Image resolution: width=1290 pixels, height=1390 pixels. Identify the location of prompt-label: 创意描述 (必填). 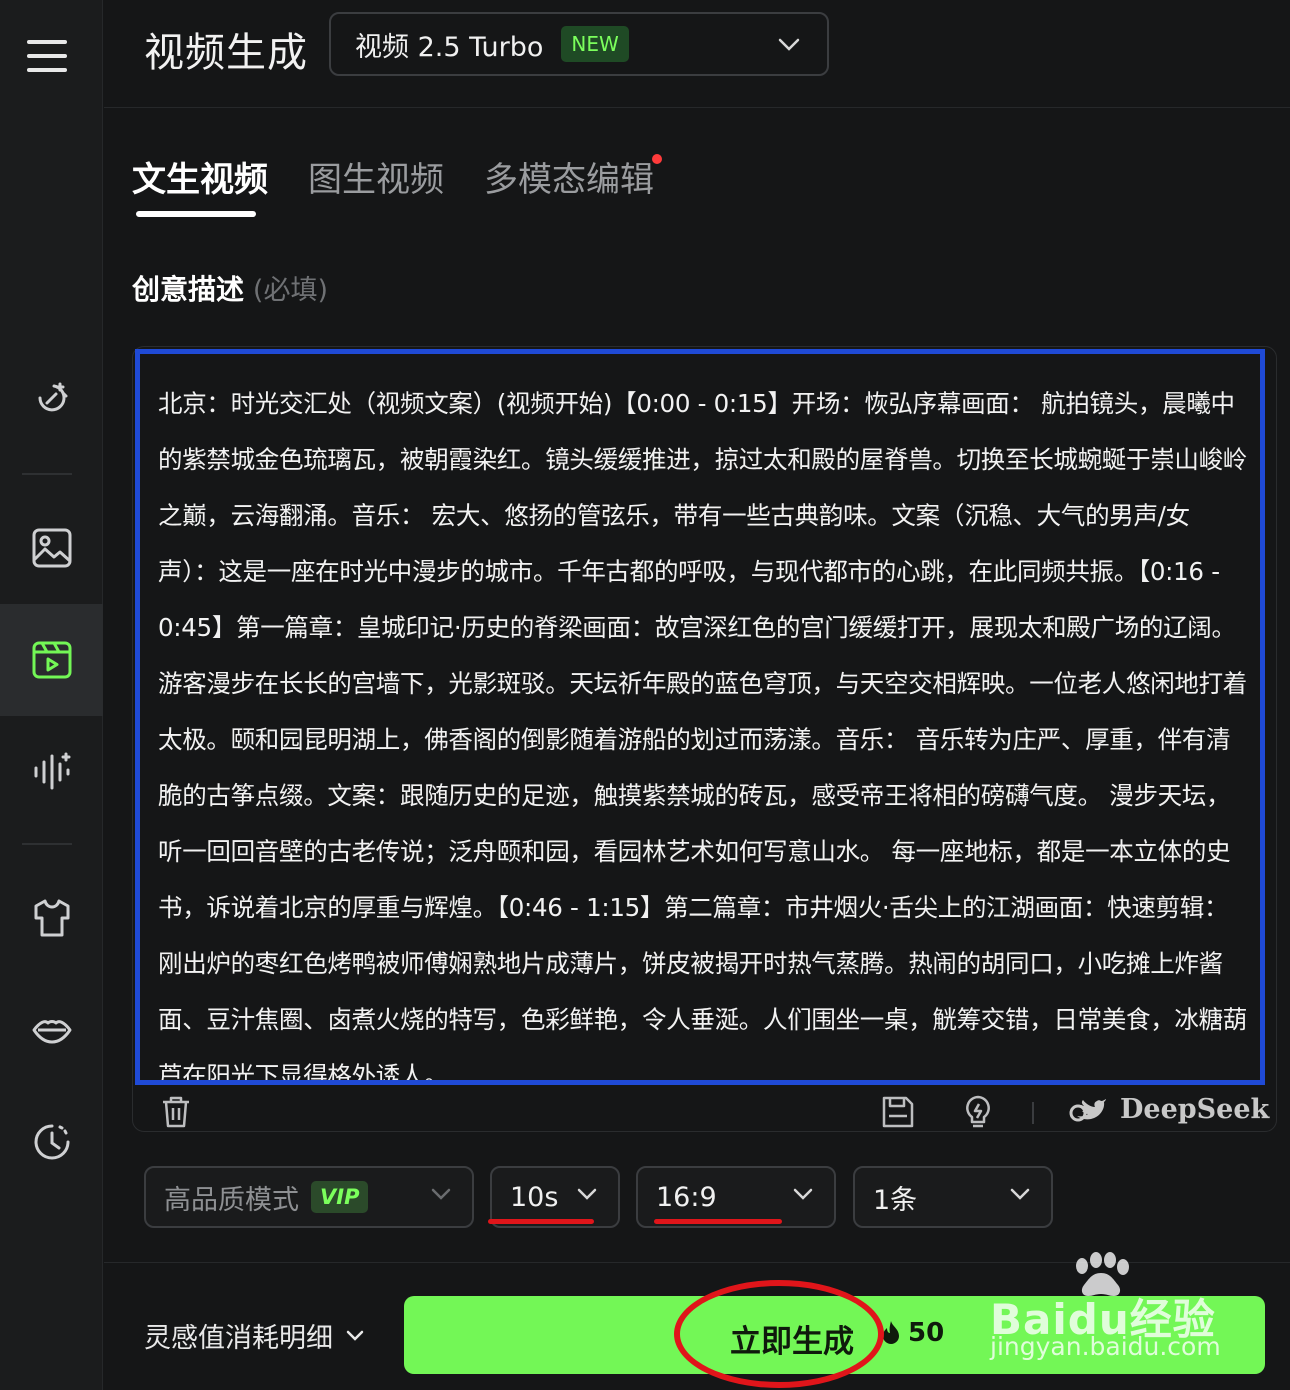
(230, 288).